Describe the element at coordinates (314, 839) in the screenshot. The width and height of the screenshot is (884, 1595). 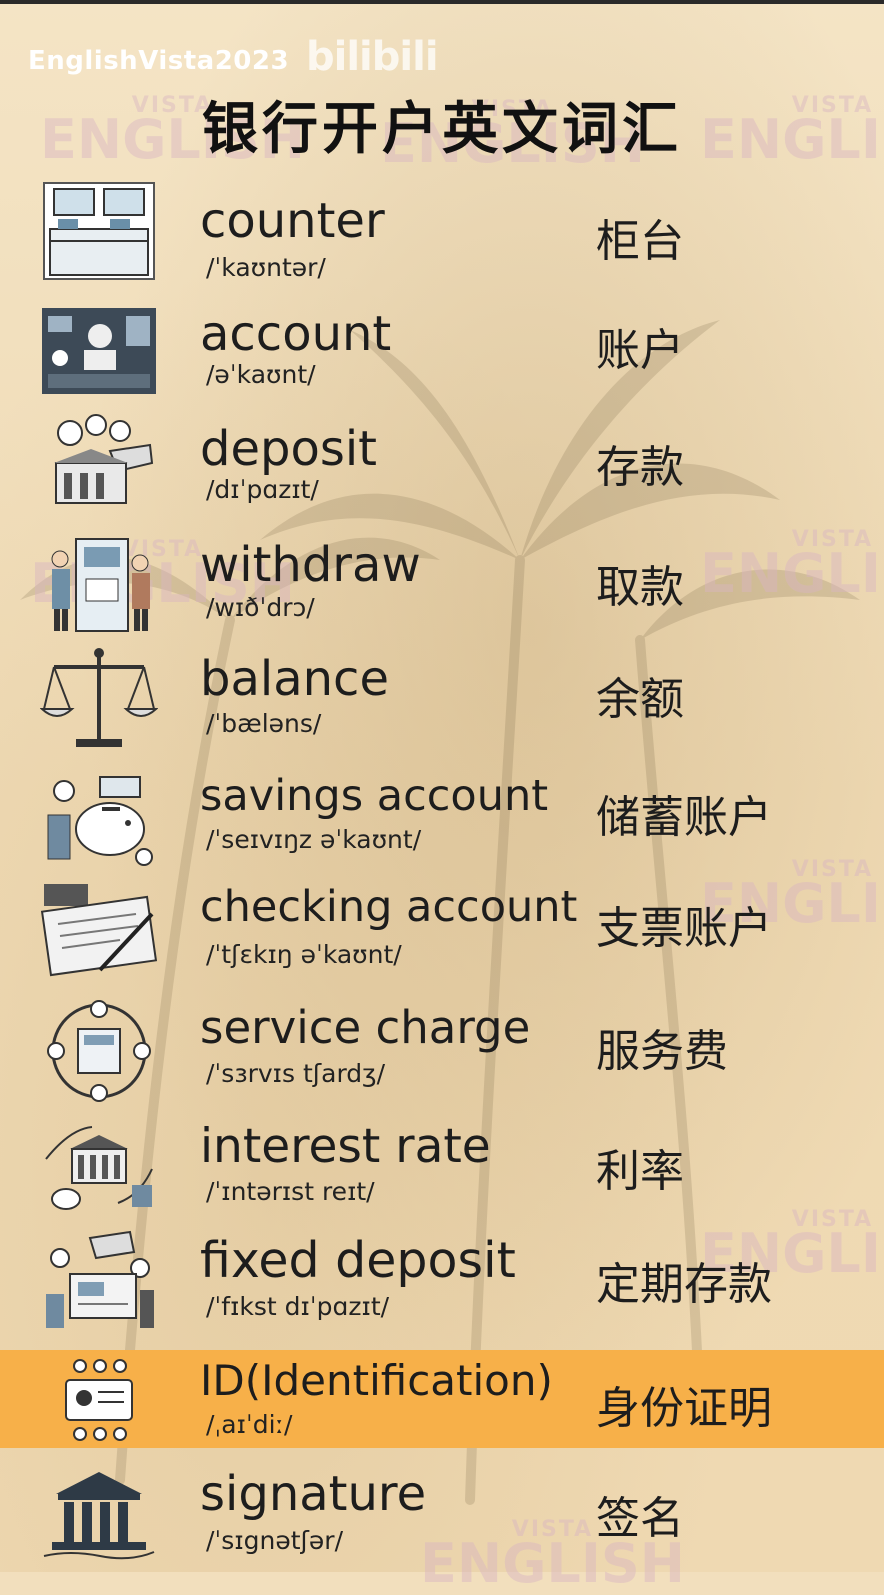
I see `vocab-ipa: /ˈseɪvɪŋz əˈkaʊnt/` at that location.